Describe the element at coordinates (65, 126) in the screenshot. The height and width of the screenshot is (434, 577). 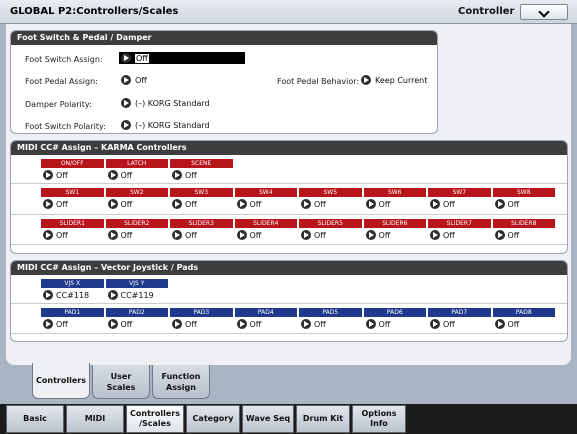
I see `foot-switch-polarity-label: Foot Switch Polarity:` at that location.